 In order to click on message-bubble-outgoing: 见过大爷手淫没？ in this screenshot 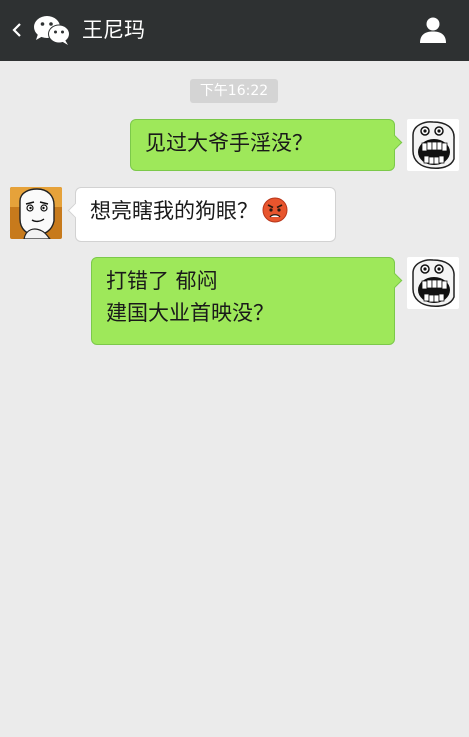, I will do `click(266, 145)`.